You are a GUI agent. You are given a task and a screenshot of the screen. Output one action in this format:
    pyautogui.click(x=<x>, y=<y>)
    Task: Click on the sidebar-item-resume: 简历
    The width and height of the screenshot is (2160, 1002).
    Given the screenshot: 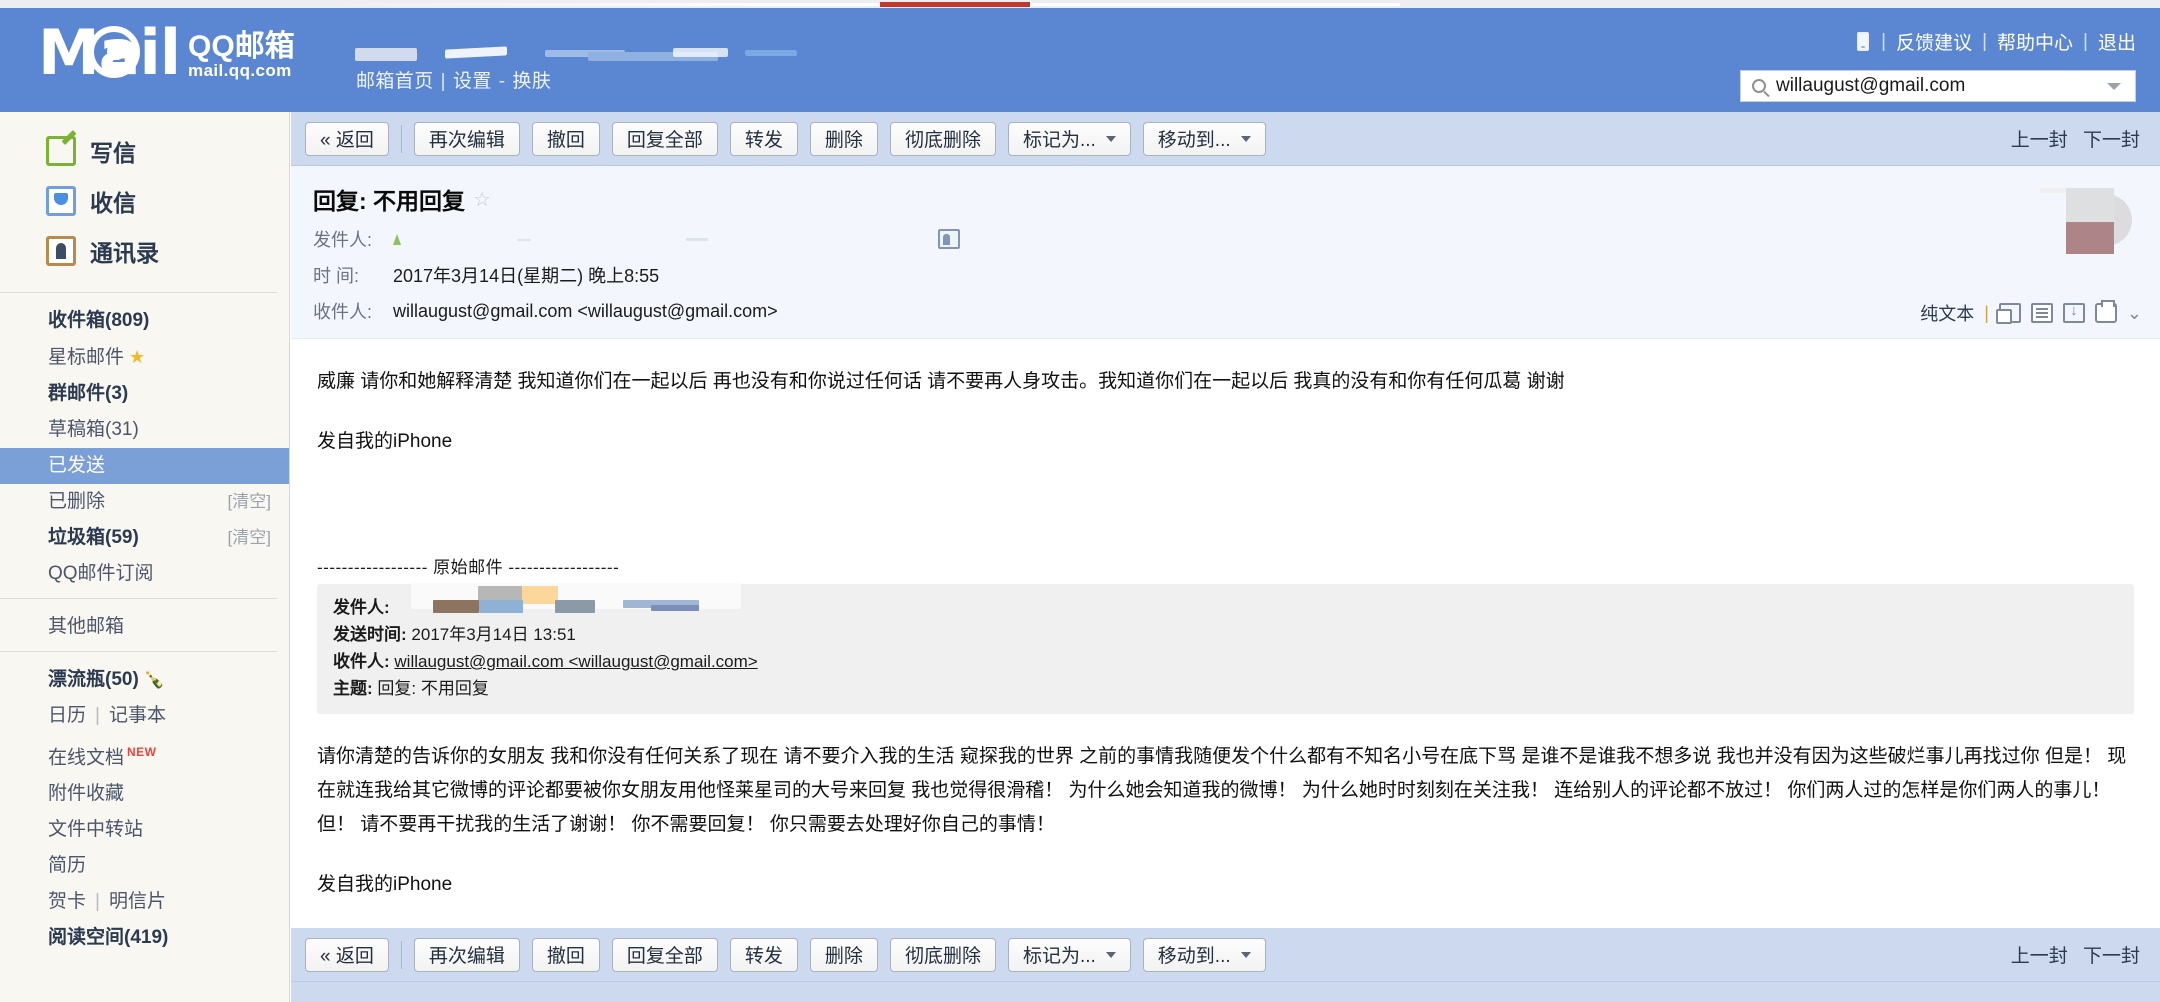 What is the action you would take?
    pyautogui.click(x=144, y=866)
    